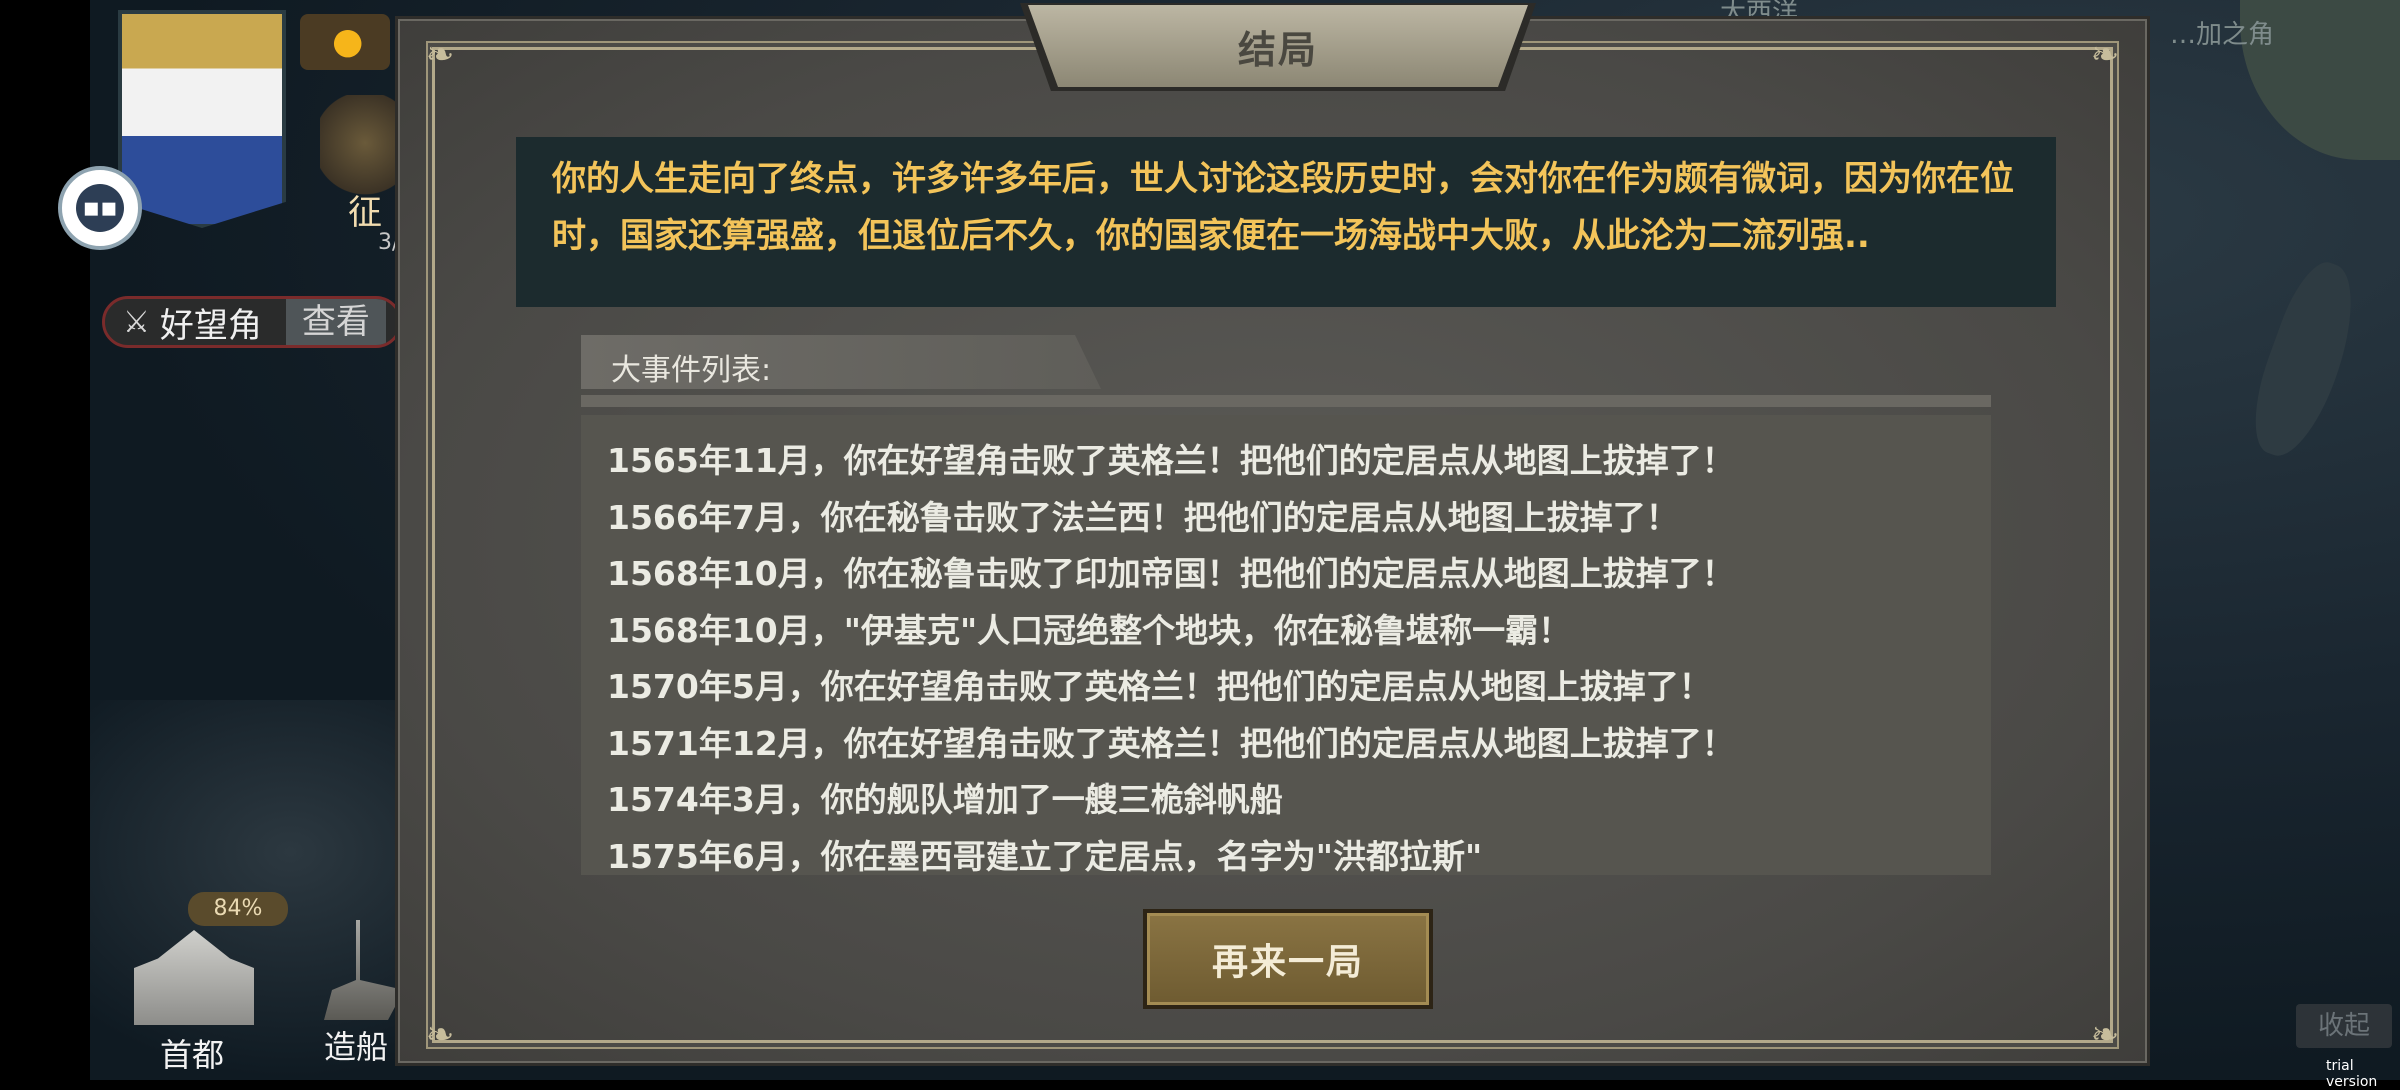 The width and height of the screenshot is (2400, 1090). I want to click on events-divider, so click(1286, 401).